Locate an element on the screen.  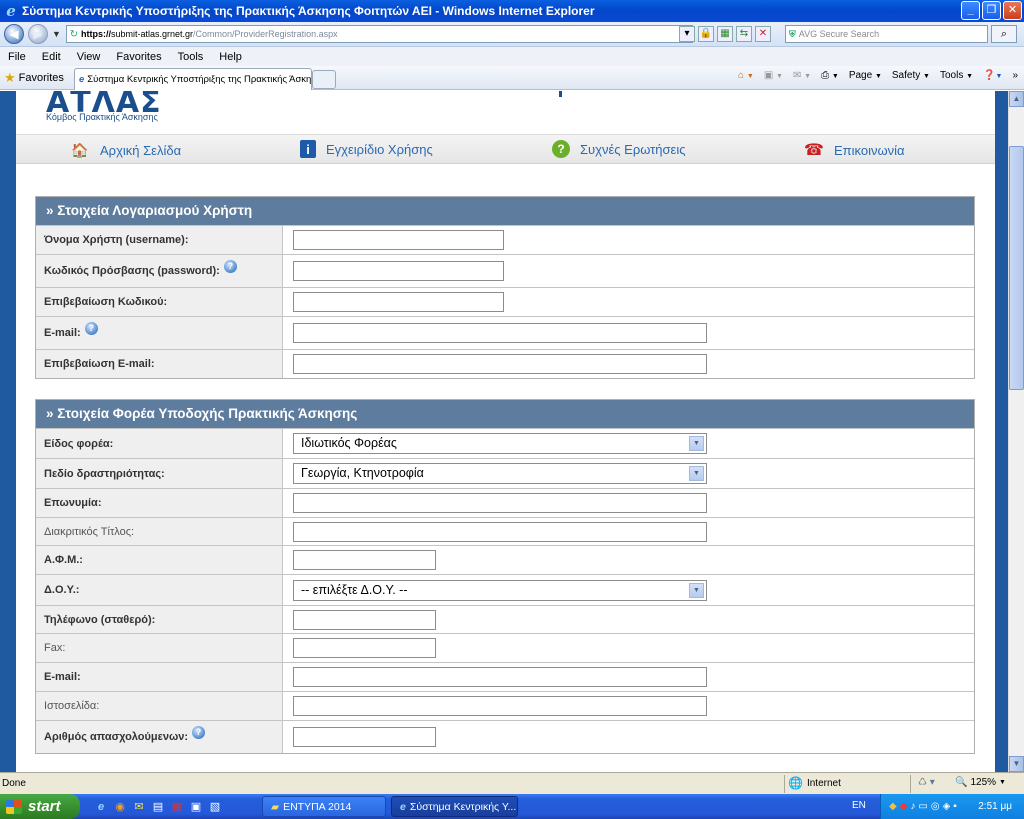
tray-icon-1: ◆ is located at coordinates (893, 806).